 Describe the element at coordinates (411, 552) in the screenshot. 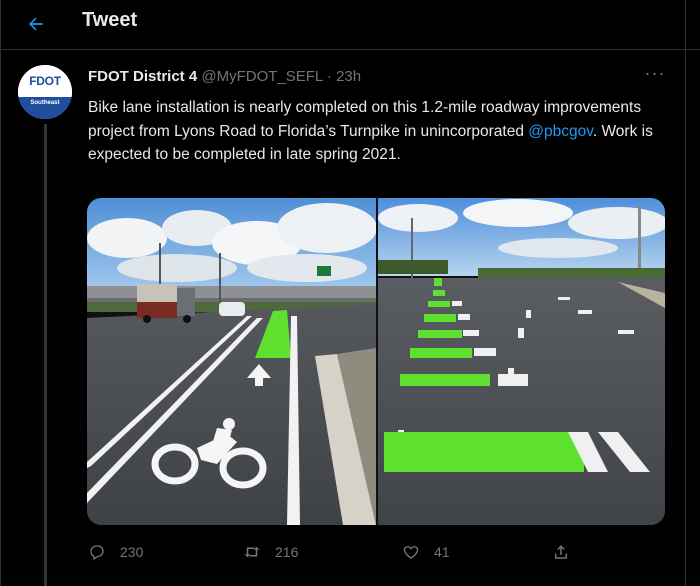

I see `heart-icon` at that location.